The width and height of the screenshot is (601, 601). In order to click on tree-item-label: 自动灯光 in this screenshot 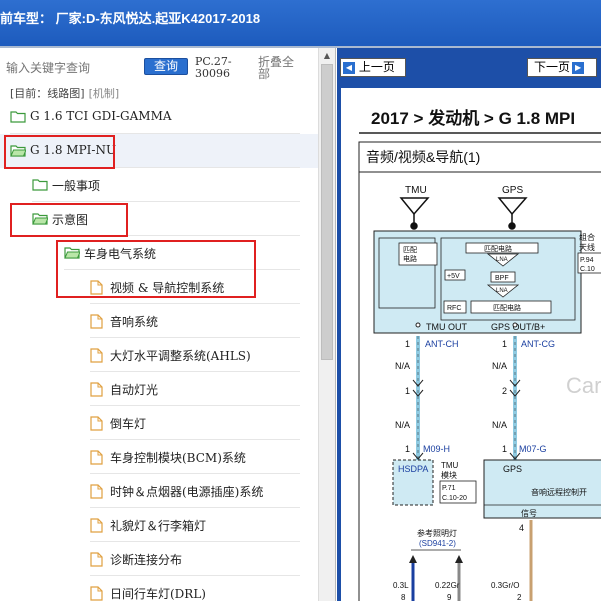, I will do `click(134, 390)`.